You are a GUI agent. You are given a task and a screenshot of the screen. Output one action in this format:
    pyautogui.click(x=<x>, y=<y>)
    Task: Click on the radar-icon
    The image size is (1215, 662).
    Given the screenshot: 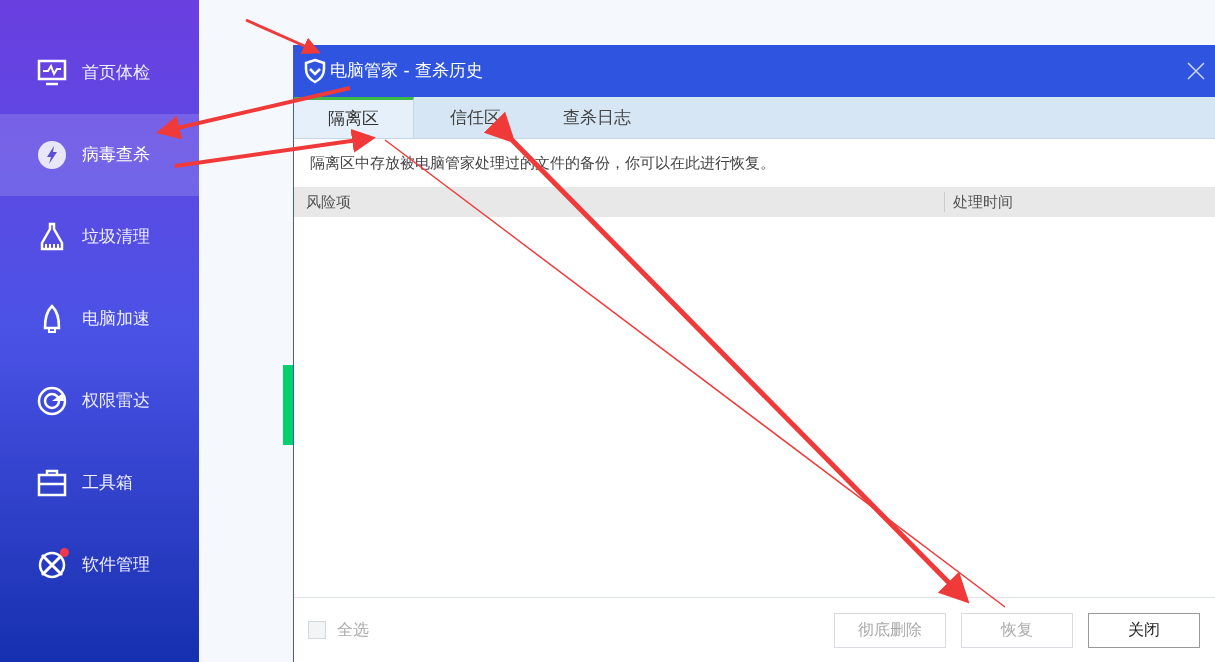 What is the action you would take?
    pyautogui.click(x=52, y=401)
    